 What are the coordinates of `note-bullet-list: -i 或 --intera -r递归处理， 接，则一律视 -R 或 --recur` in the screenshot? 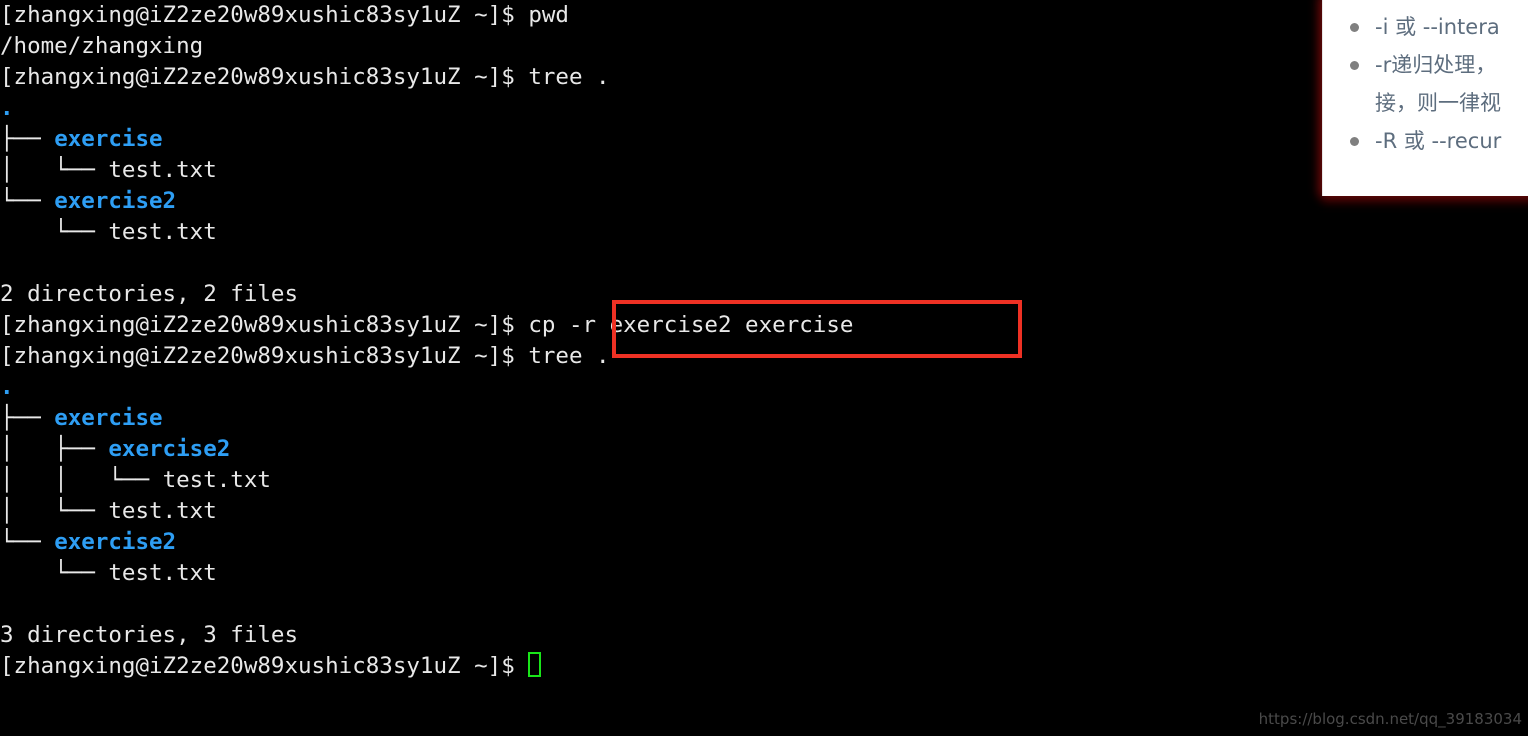 It's located at (1425, 80).